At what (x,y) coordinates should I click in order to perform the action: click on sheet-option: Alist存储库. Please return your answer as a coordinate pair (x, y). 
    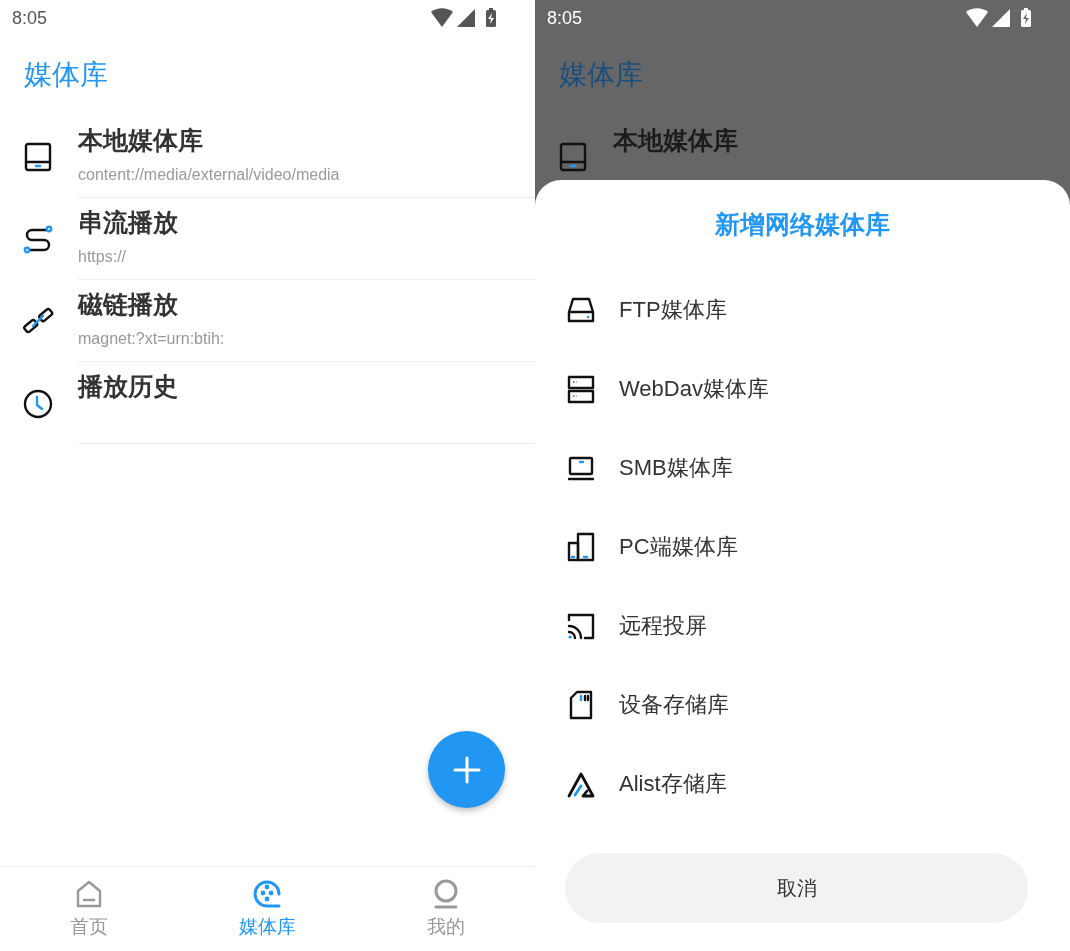
    Looking at the image, I should click on (802, 783).